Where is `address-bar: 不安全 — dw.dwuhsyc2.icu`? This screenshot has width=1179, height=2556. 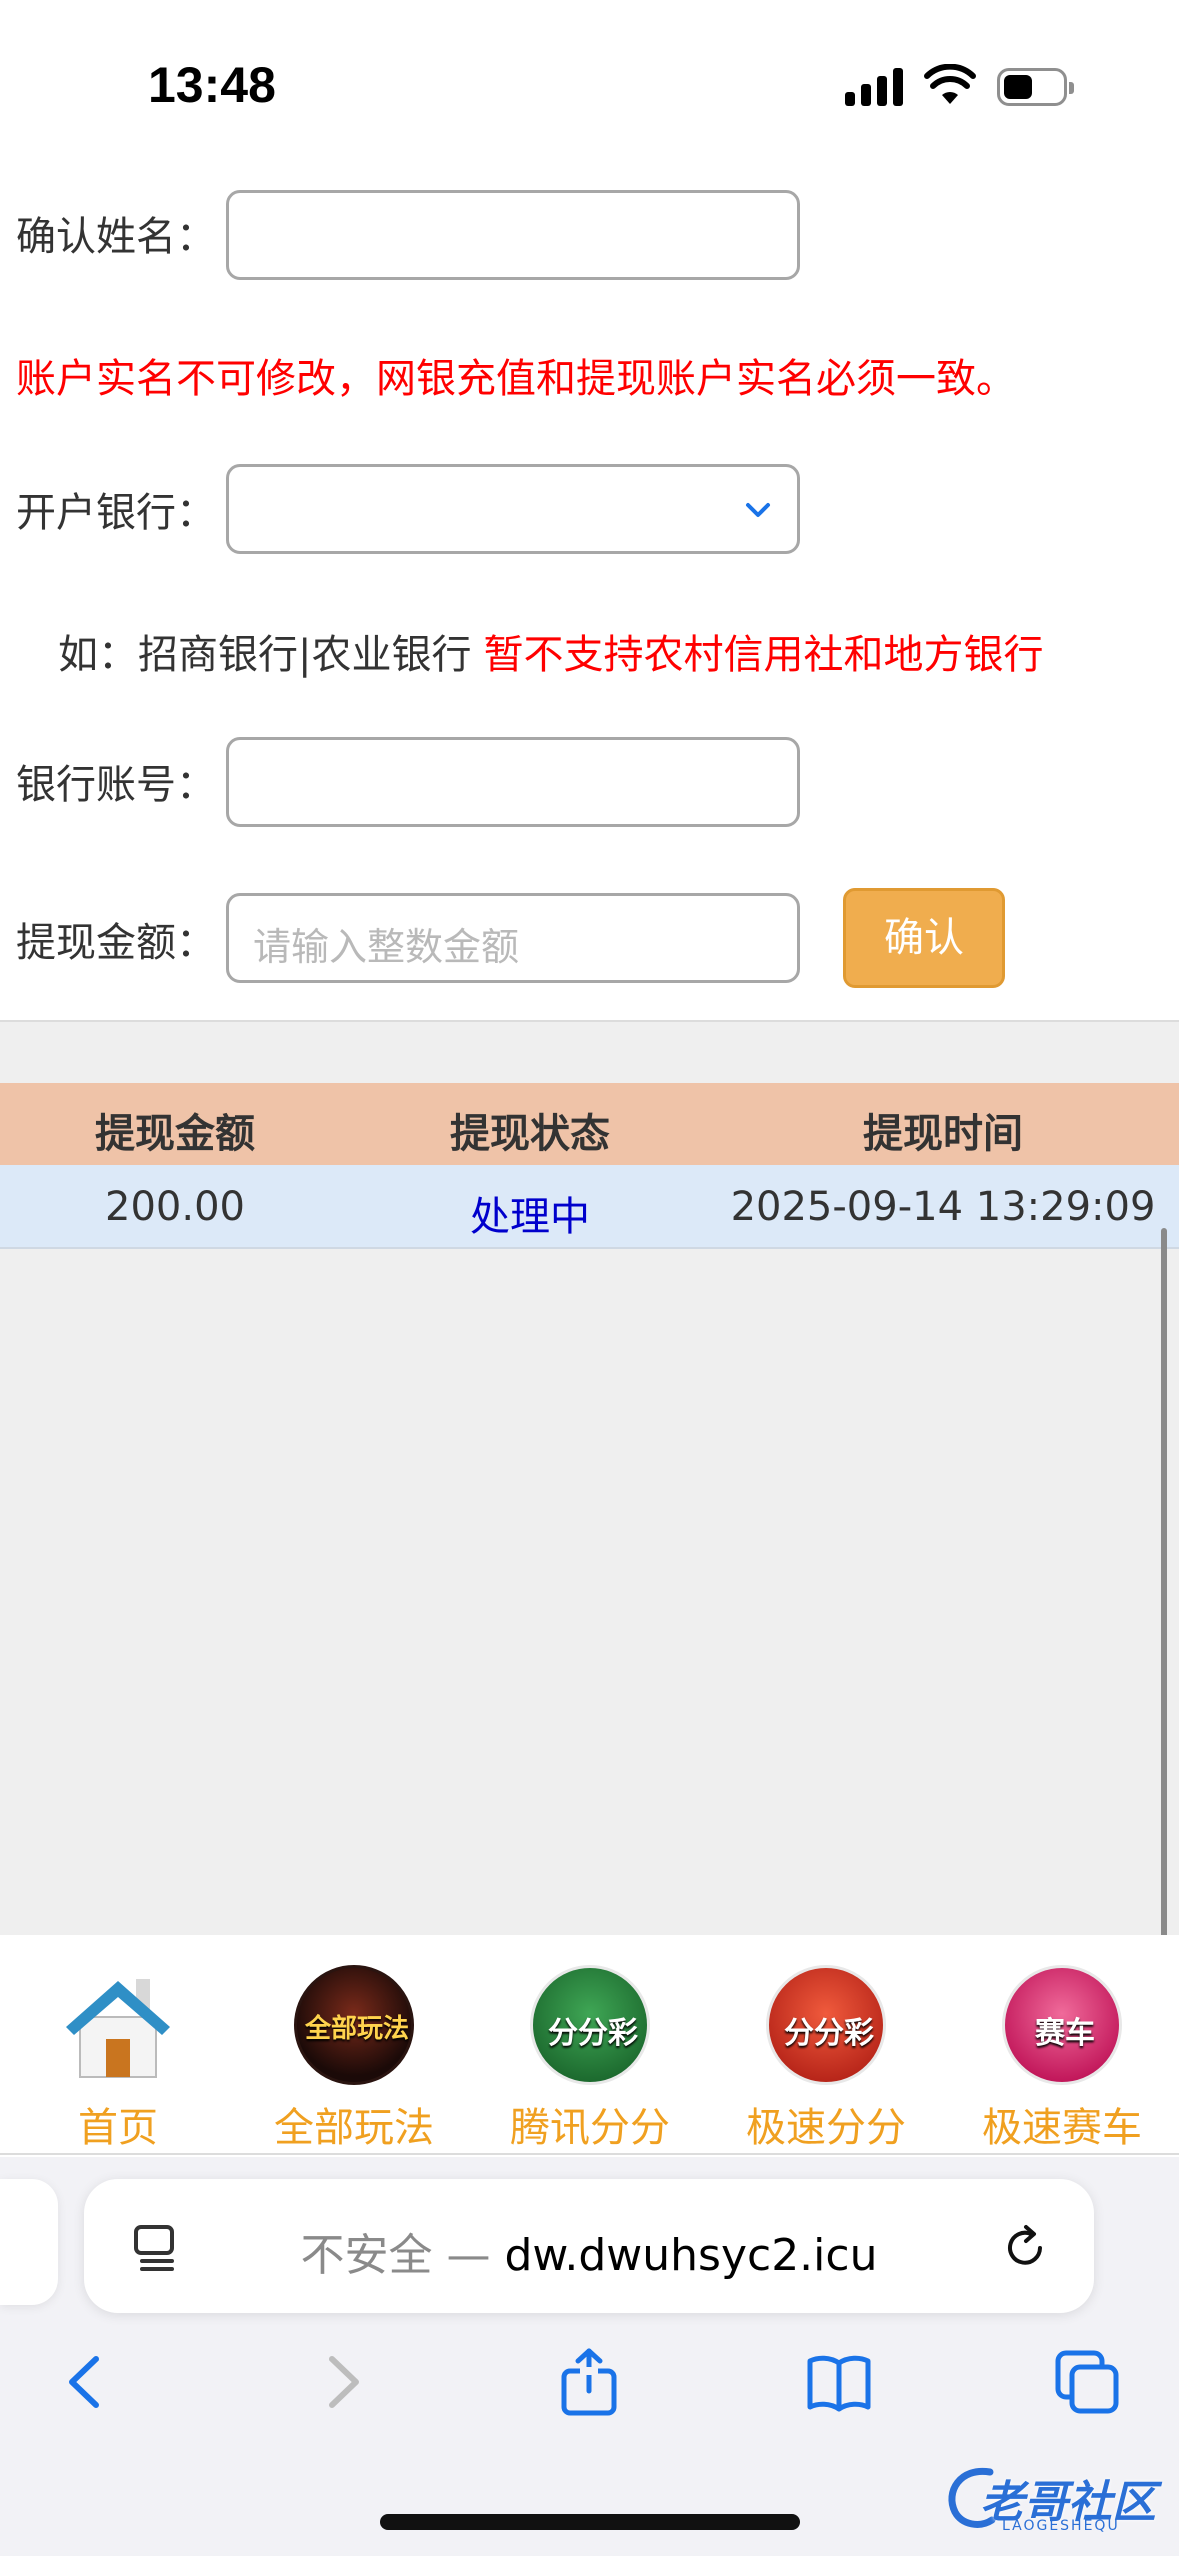 address-bar: 不安全 — dw.dwuhsyc2.icu is located at coordinates (589, 2246).